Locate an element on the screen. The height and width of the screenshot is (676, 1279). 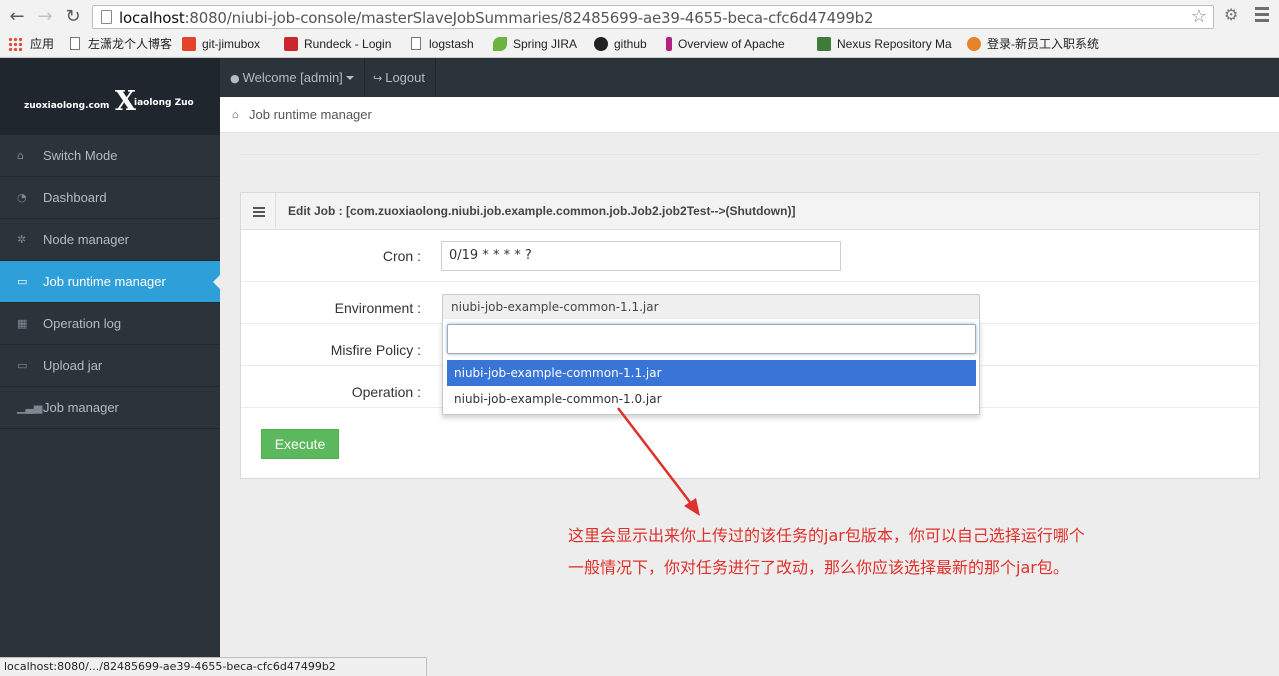
list-icon is located at coordinates (258, 211).